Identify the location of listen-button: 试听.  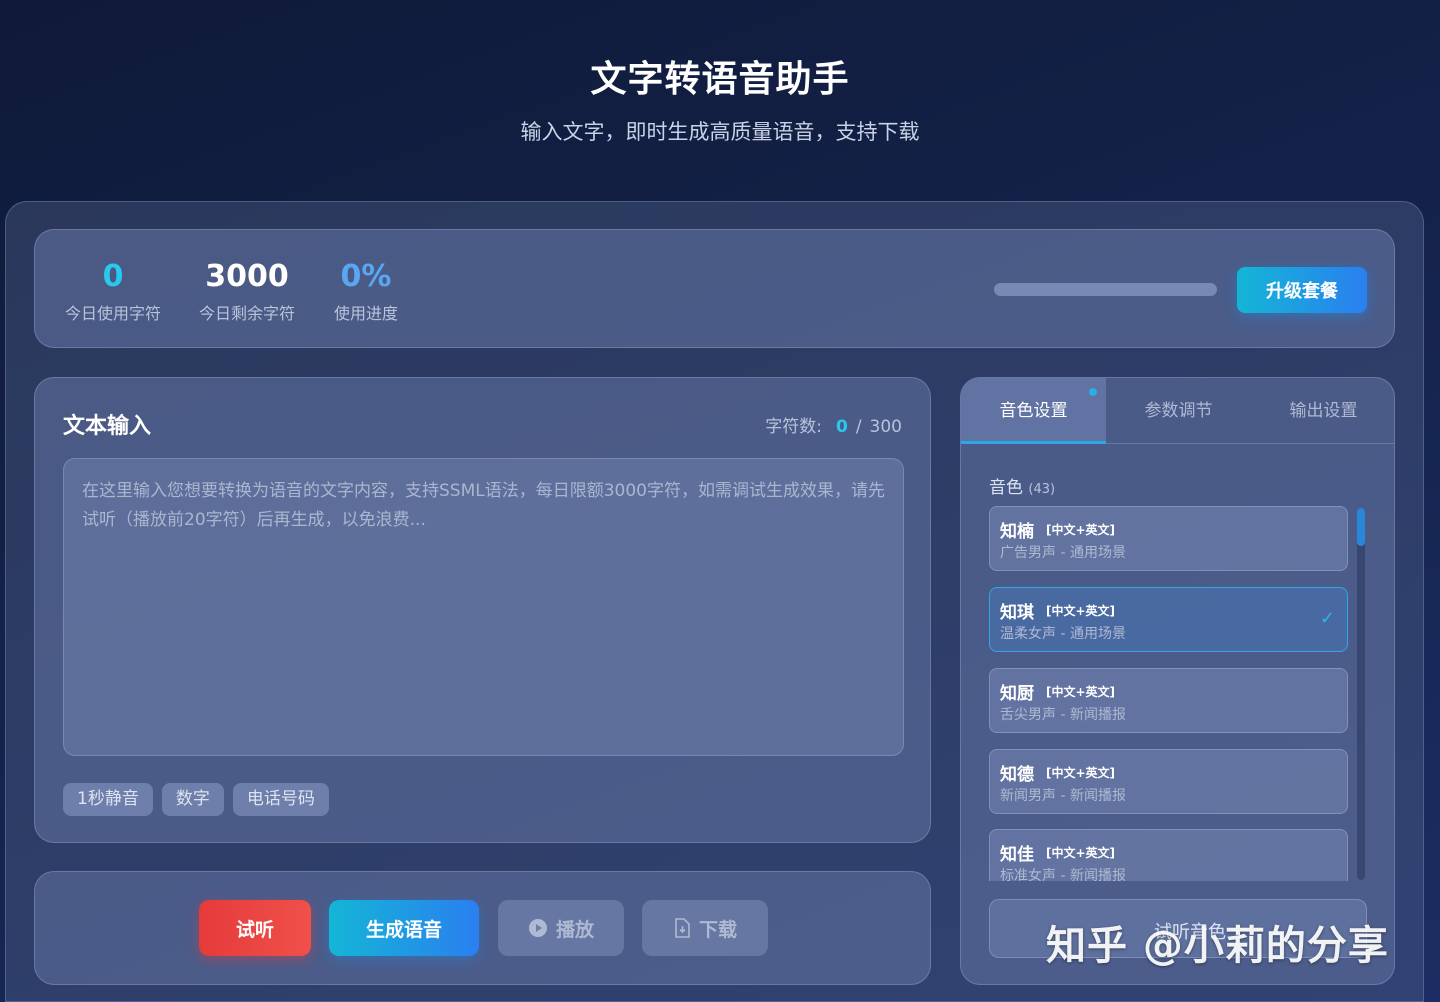
(255, 928).